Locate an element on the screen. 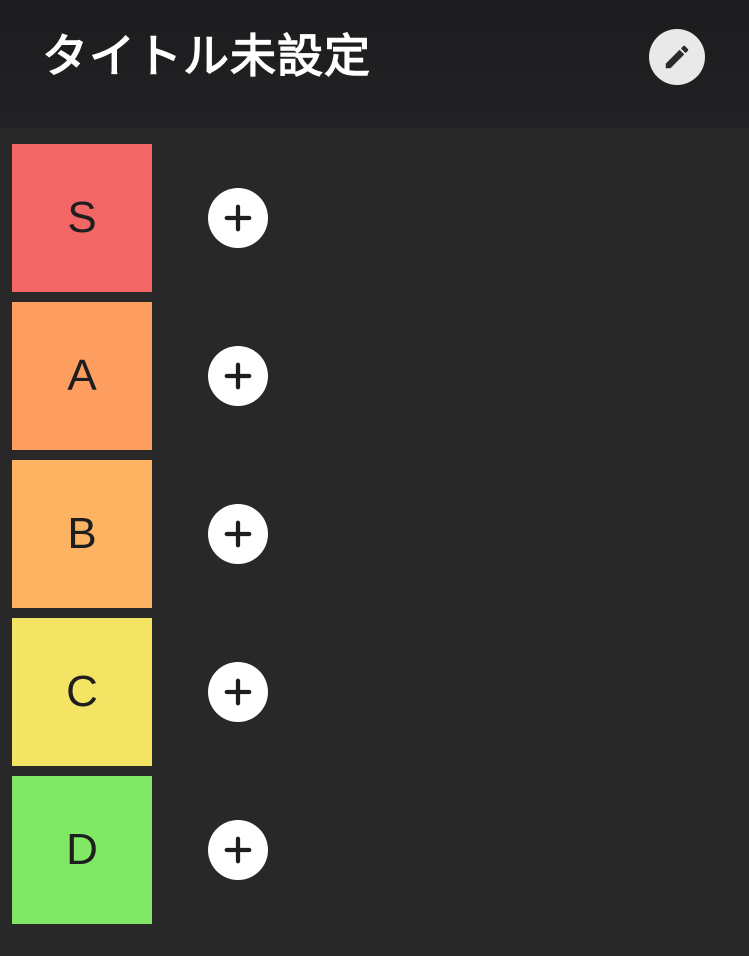  add-item-button-s is located at coordinates (238, 218).